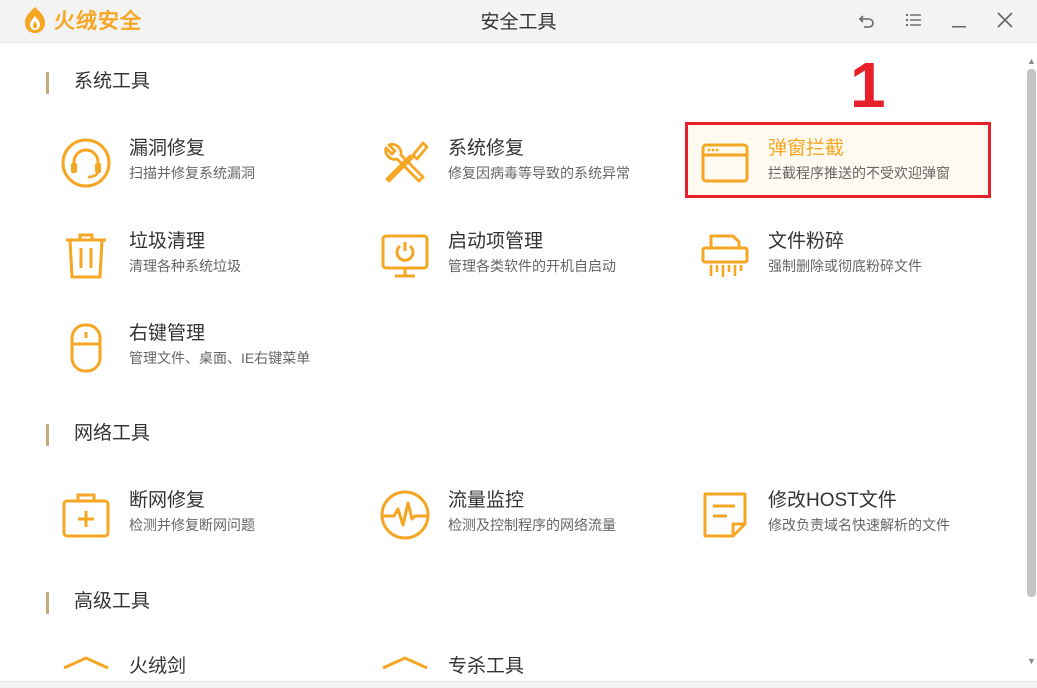 The width and height of the screenshot is (1037, 688). I want to click on section-title-system: 系统工具, so click(98, 82).